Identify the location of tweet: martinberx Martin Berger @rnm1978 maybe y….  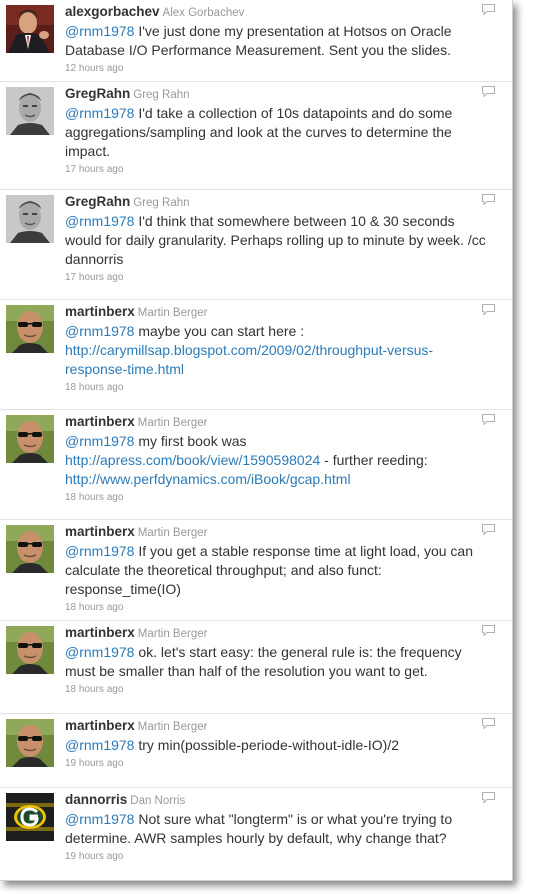
(256, 355).